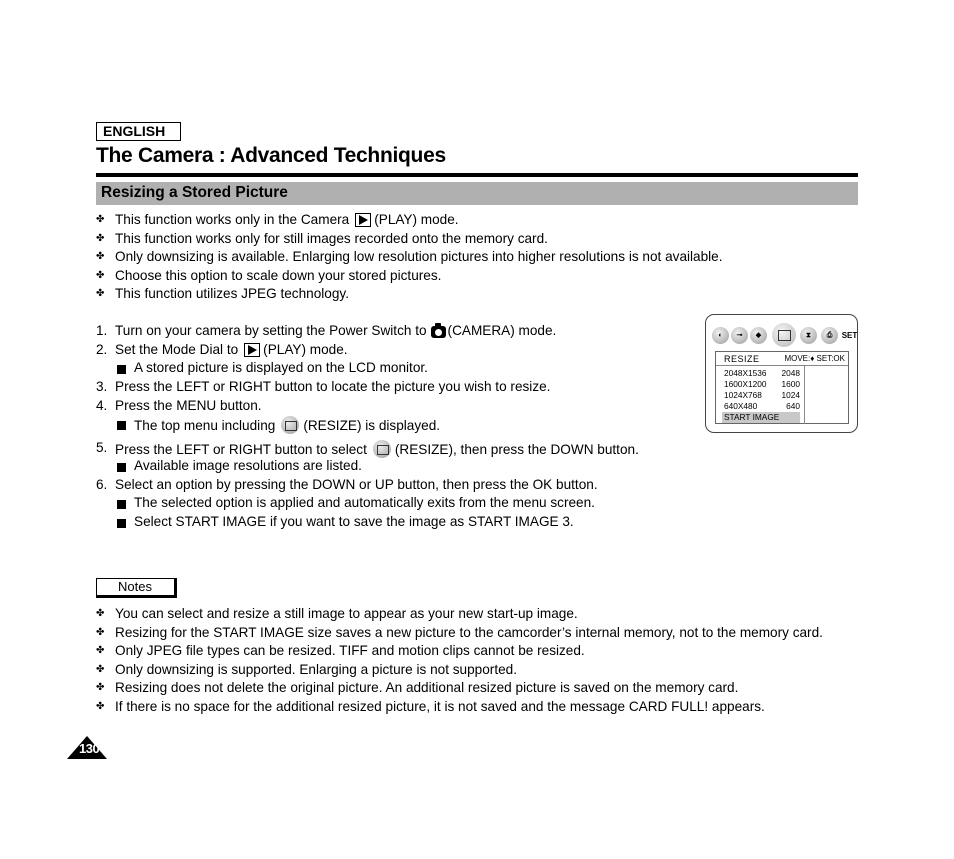 The width and height of the screenshot is (954, 859). I want to click on dpad-icon: ◆, so click(758, 335).